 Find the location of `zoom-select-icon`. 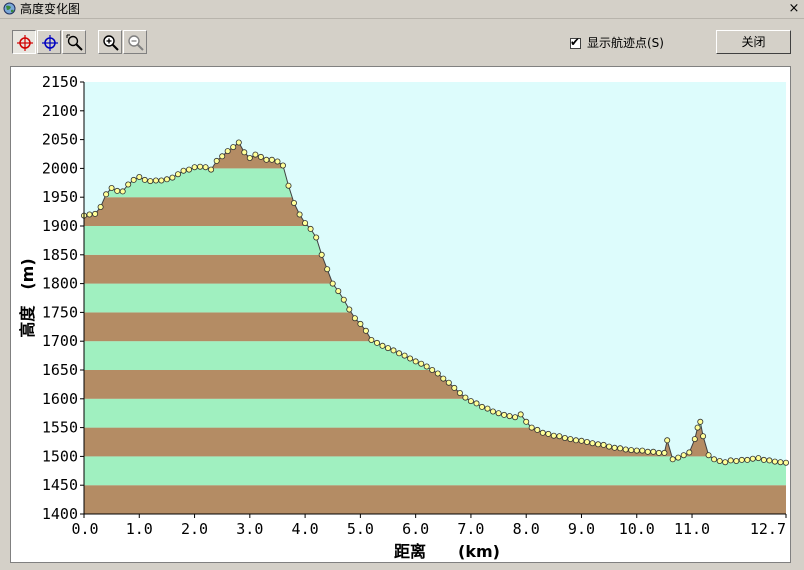

zoom-select-icon is located at coordinates (74, 42).